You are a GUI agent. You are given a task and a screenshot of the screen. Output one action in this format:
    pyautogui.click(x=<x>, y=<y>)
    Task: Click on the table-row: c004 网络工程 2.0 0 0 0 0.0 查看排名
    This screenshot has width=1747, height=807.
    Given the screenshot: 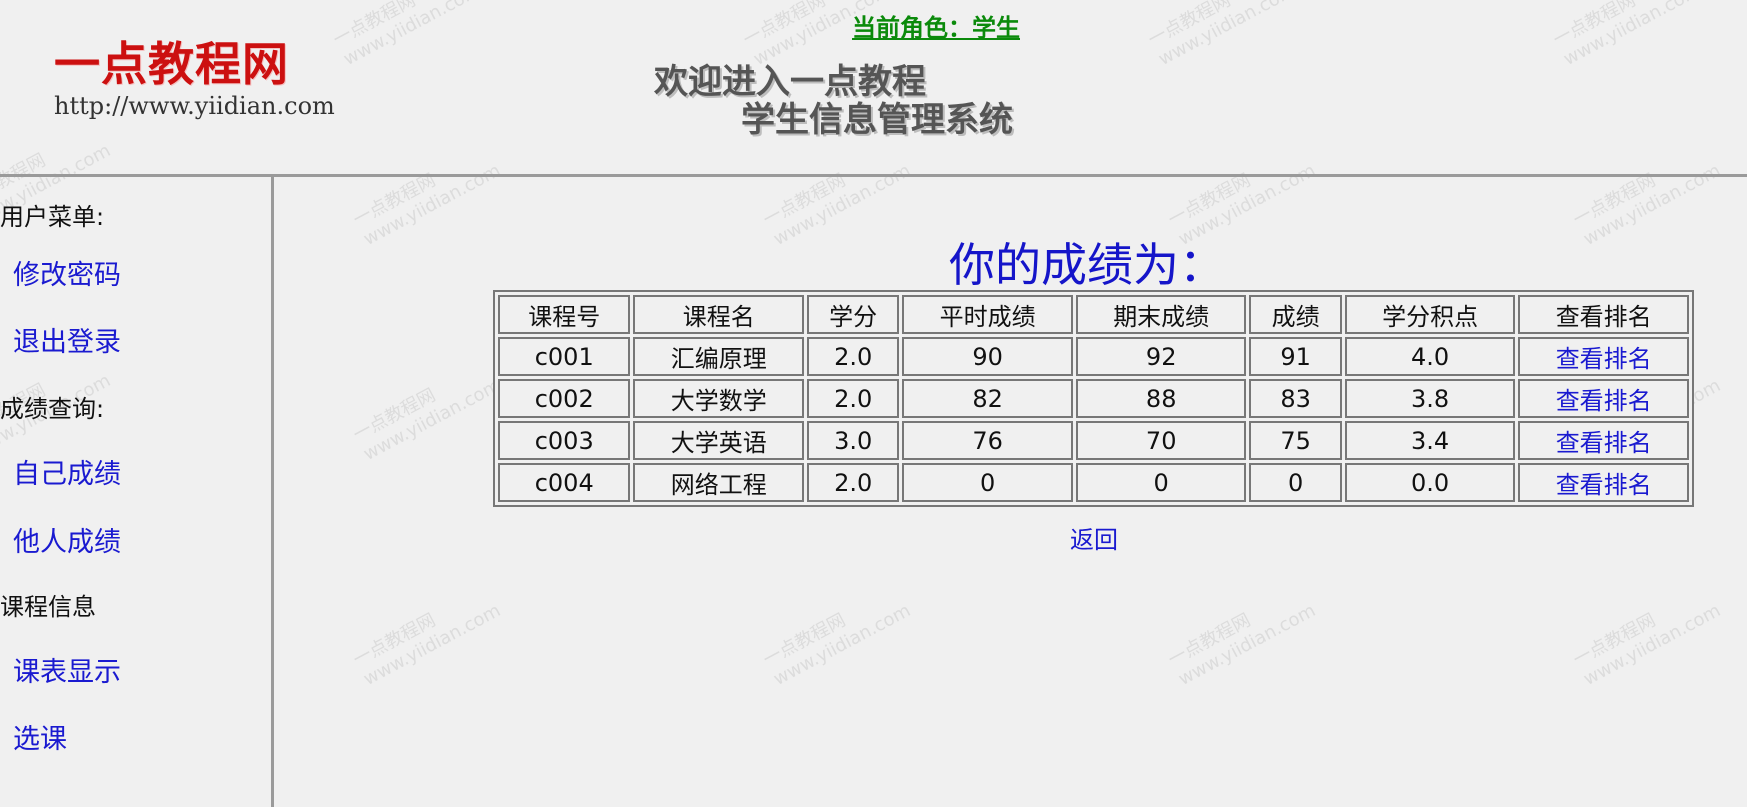 What is the action you would take?
    pyautogui.click(x=1093, y=482)
    